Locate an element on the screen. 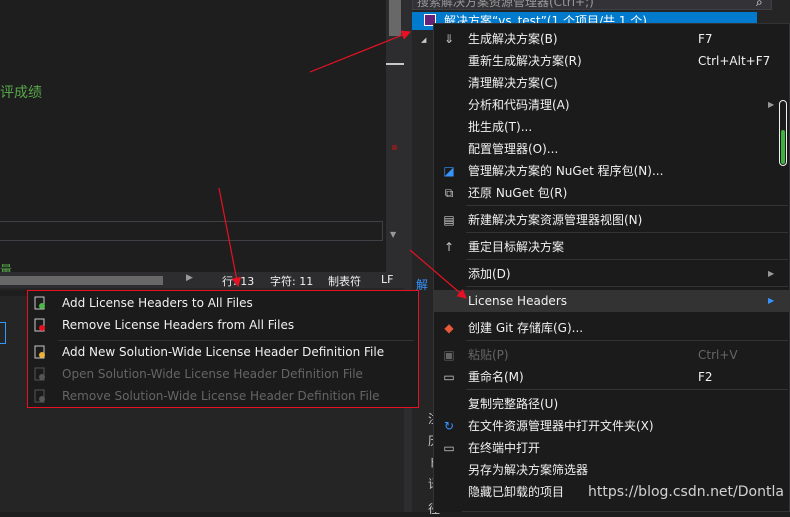 The width and height of the screenshot is (790, 517). menu-item-rebuild-solution: 重新生成解决方案(R) Ctrl+Alt+F7 is located at coordinates (612, 61).